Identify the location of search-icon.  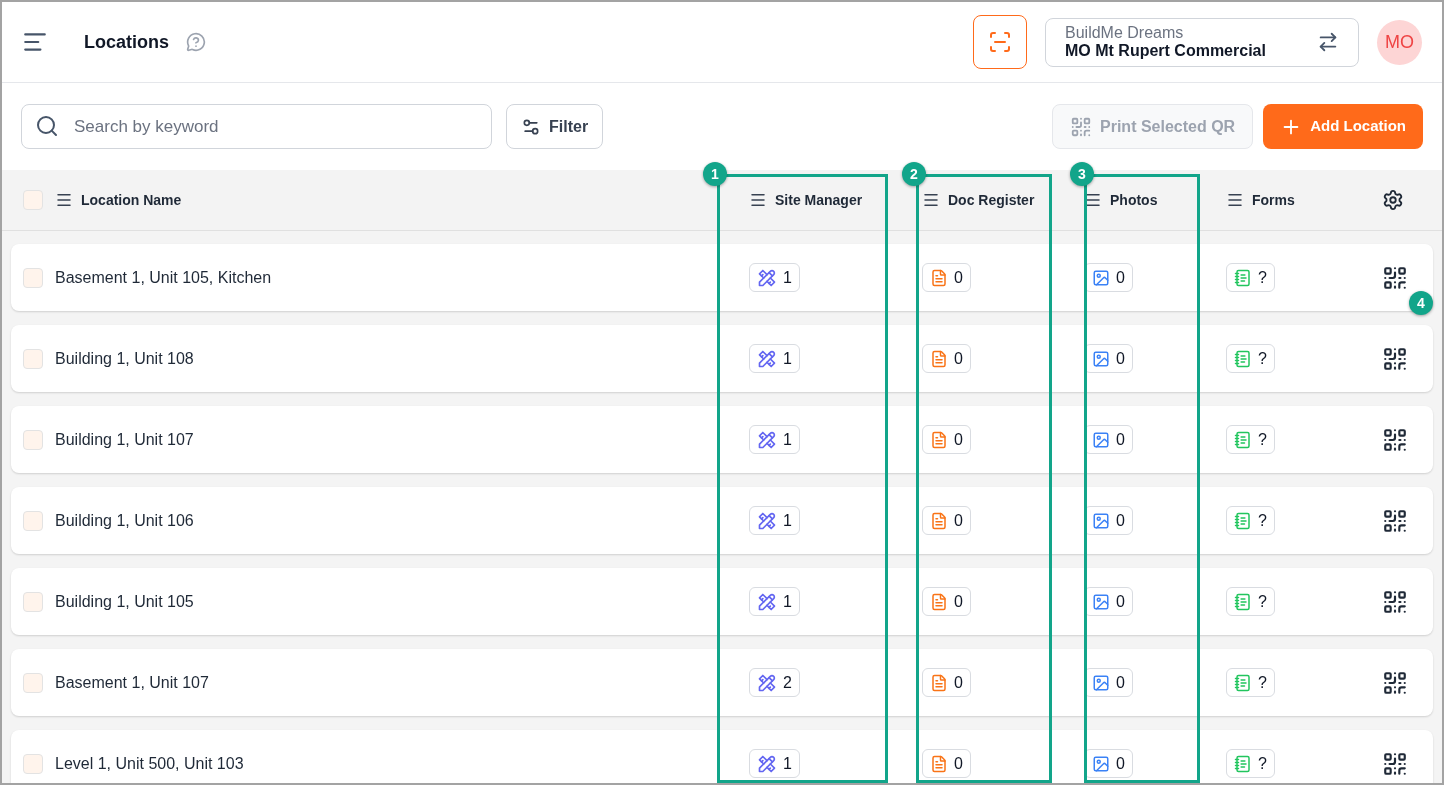
(47, 126).